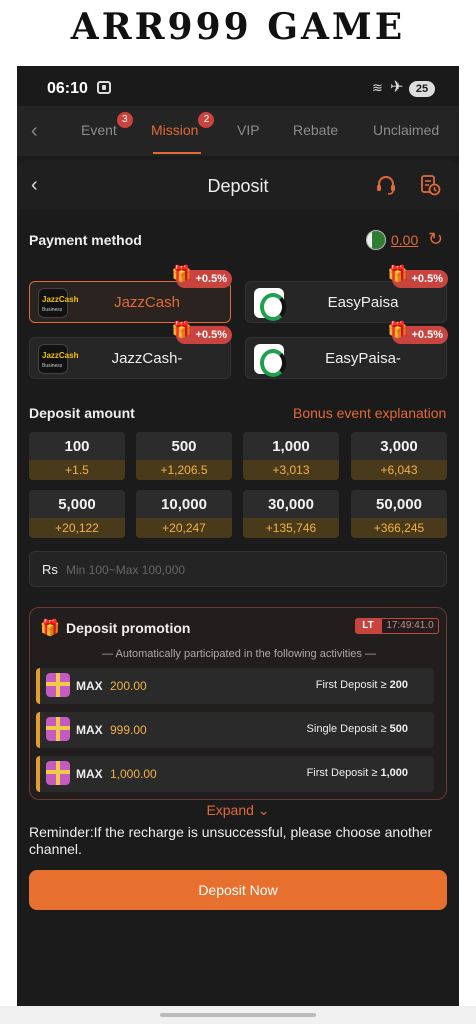 This screenshot has width=476, height=1024. What do you see at coordinates (104, 87) in the screenshot?
I see `screen-record-icon` at bounding box center [104, 87].